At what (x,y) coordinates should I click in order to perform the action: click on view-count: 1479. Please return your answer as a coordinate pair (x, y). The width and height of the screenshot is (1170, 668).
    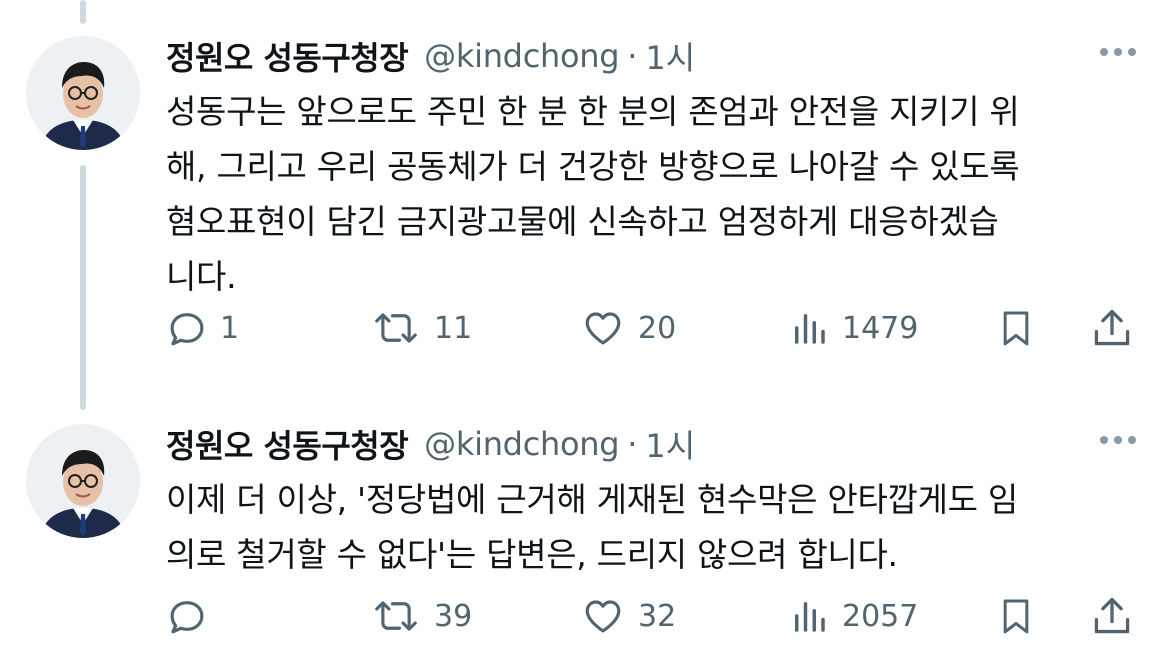
    Looking at the image, I should click on (880, 328).